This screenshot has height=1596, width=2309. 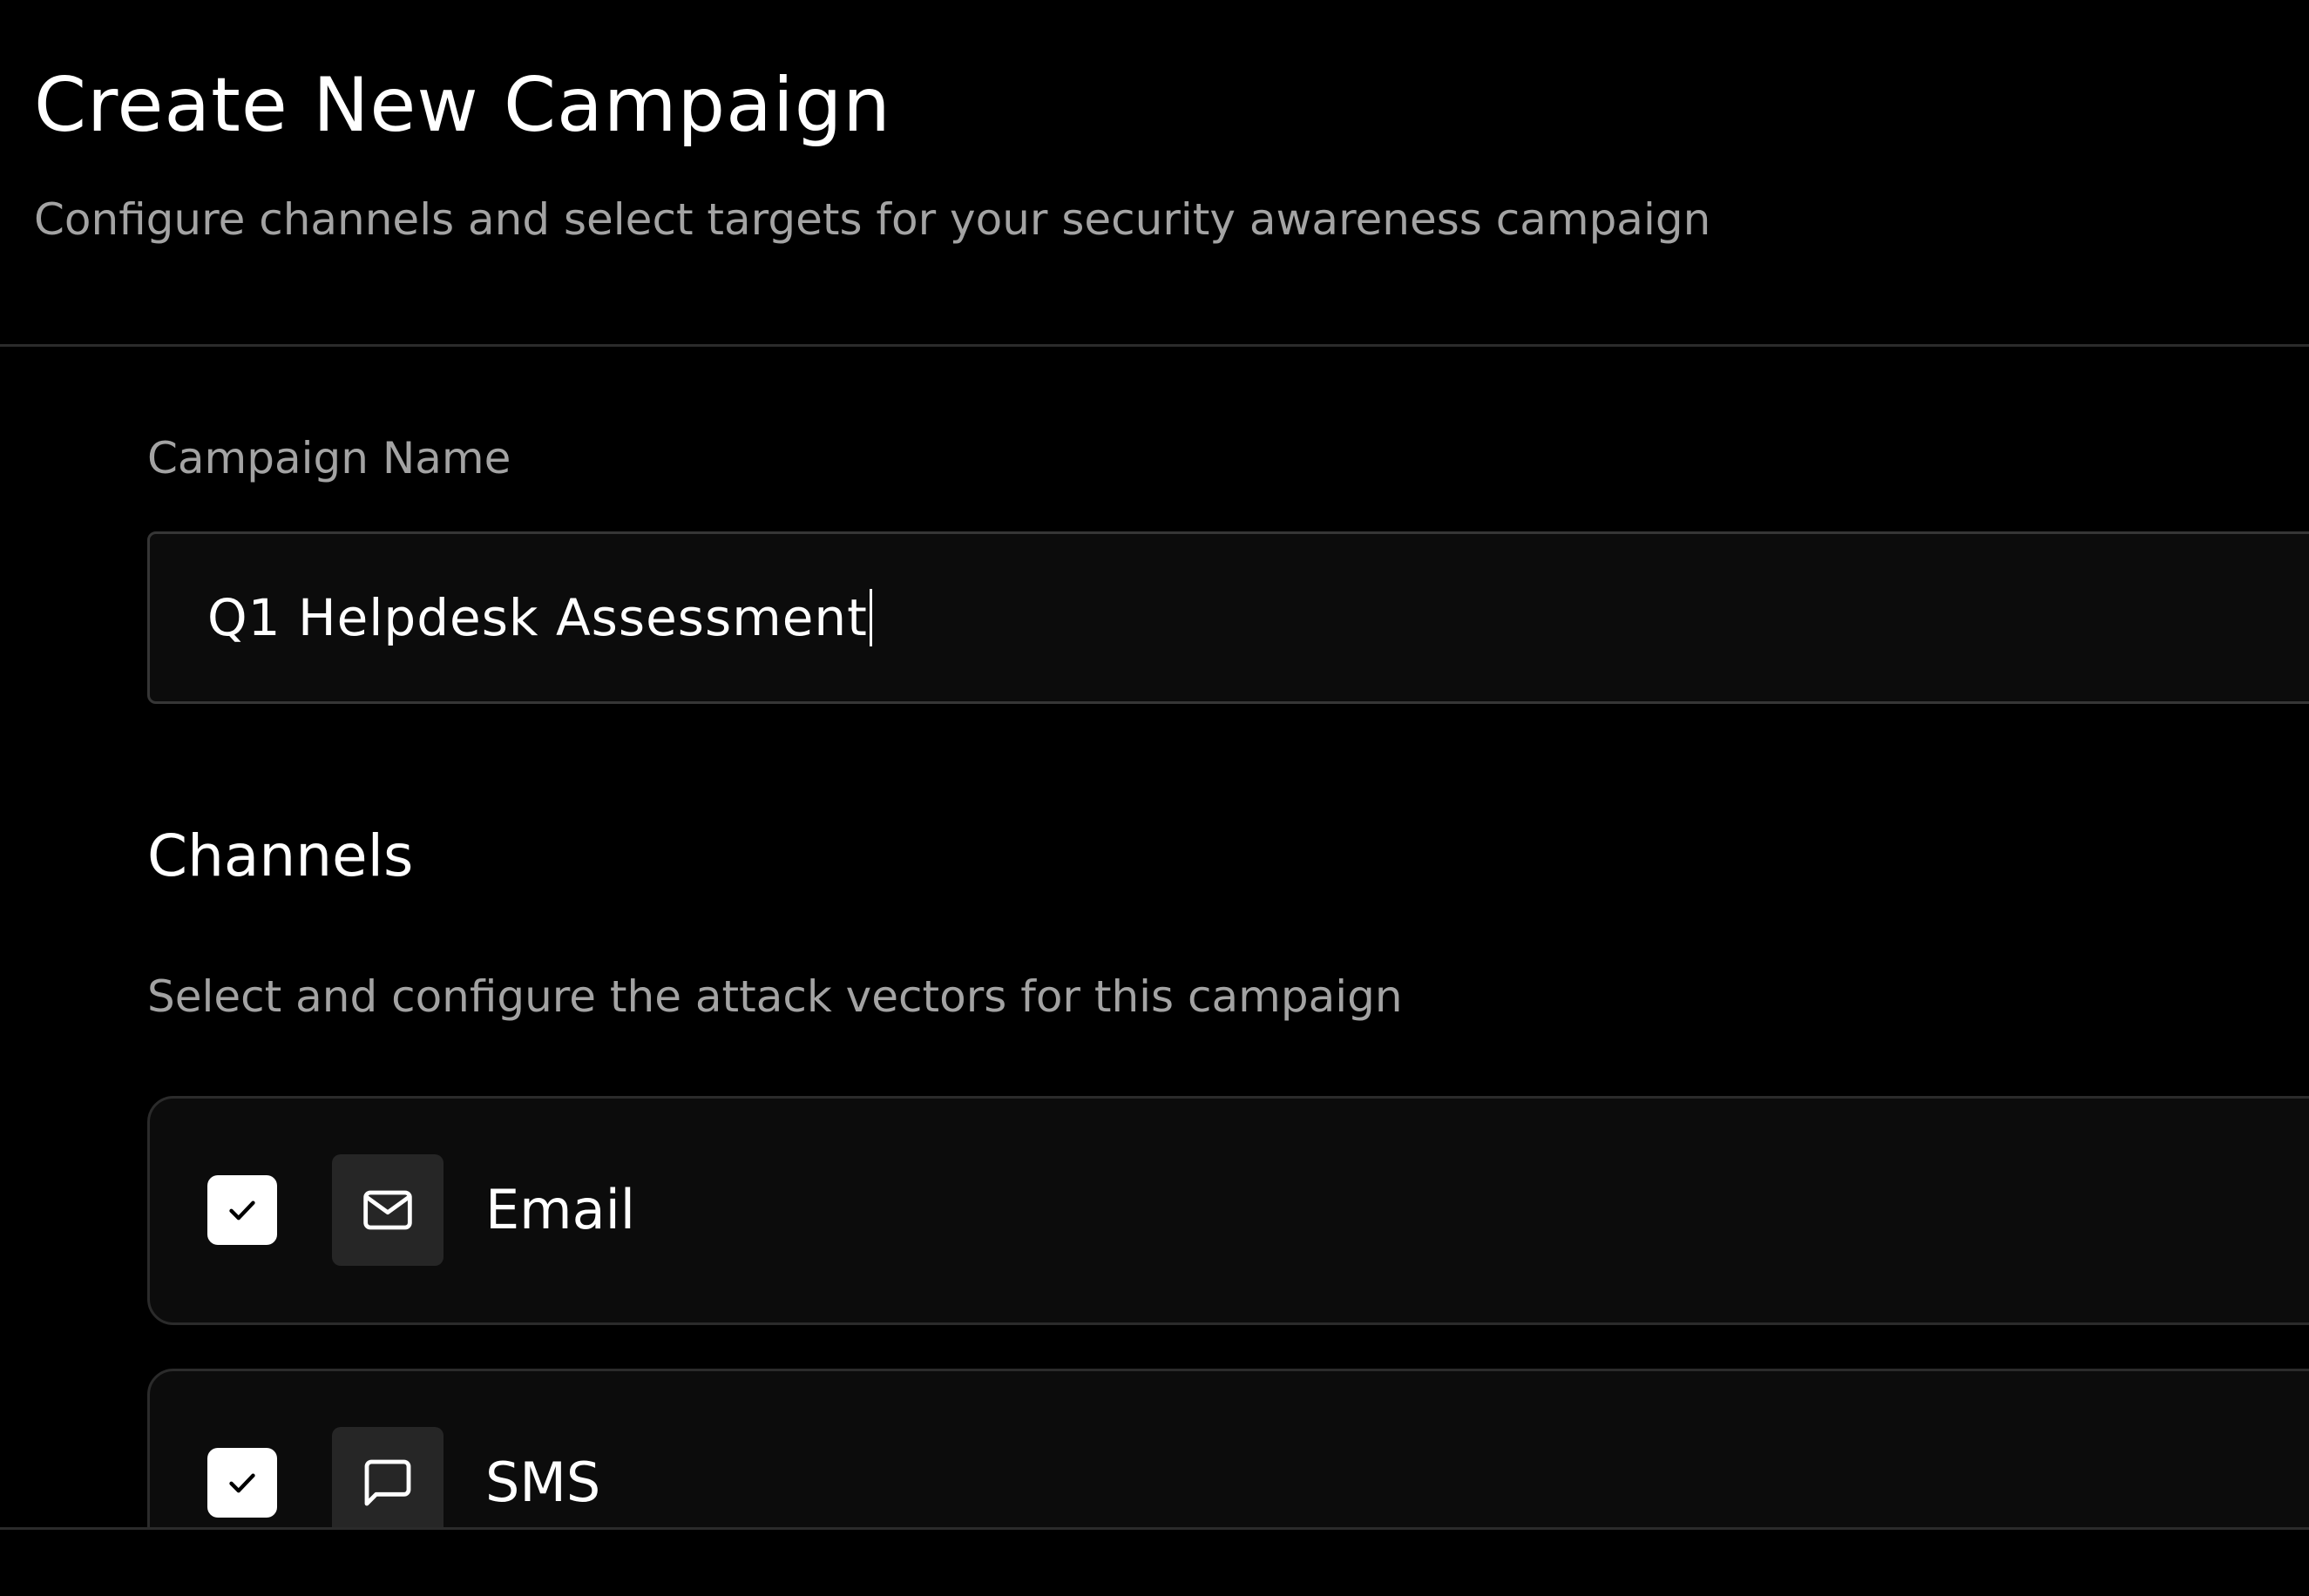 I want to click on mail-icon, so click(x=388, y=1210).